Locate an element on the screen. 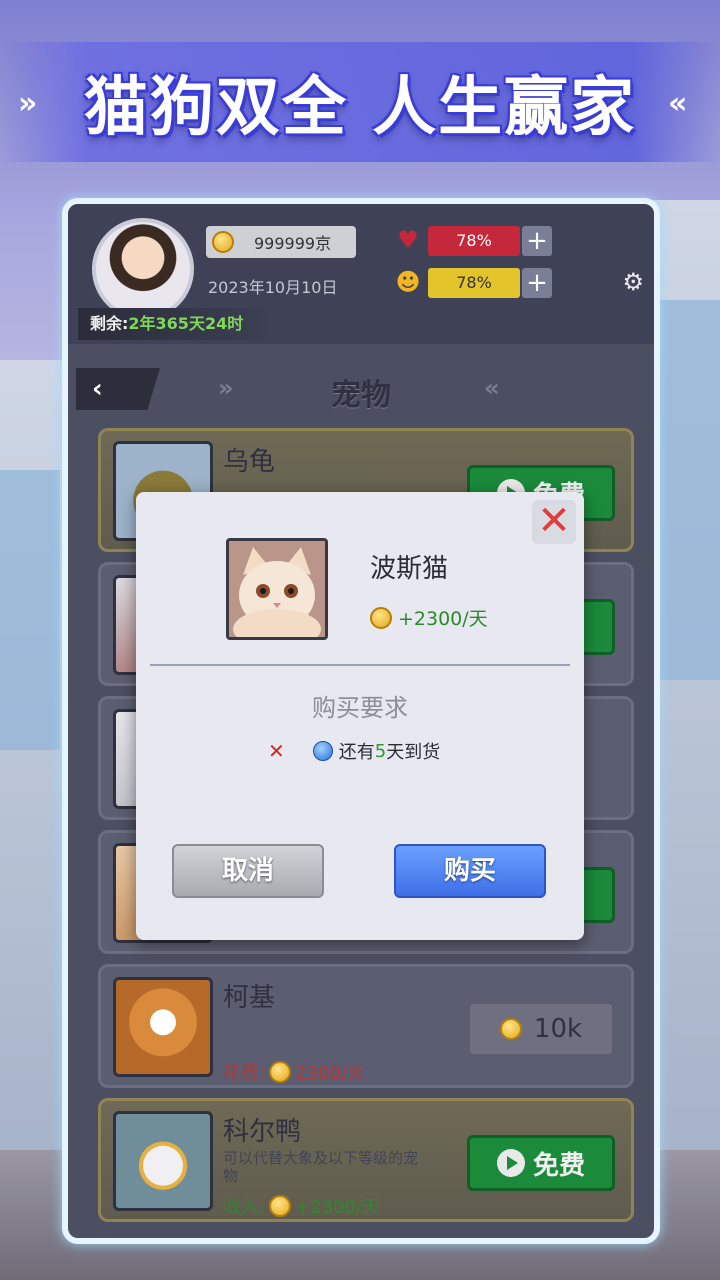 The image size is (720, 1280). banner-chevron-left-icon: » is located at coordinates (28, 103).